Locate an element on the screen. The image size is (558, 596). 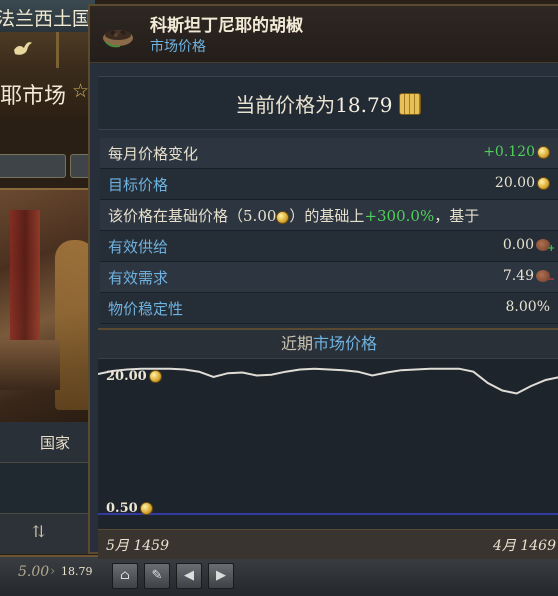
list-item-target-price: 目标价格 20.00 is located at coordinates (329, 184).